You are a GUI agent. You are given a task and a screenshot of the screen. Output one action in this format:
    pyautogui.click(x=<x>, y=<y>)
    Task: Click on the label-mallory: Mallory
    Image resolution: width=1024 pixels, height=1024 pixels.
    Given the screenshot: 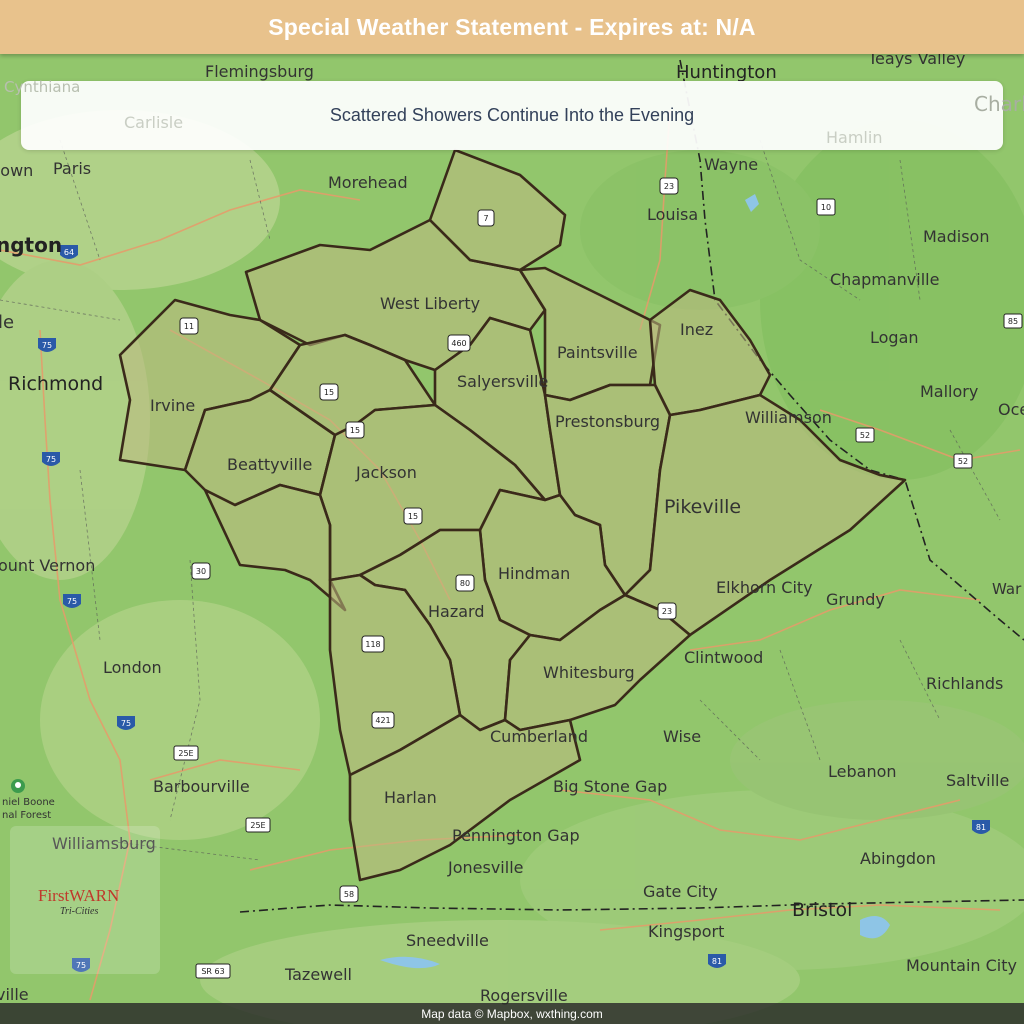 What is the action you would take?
    pyautogui.click(x=949, y=391)
    